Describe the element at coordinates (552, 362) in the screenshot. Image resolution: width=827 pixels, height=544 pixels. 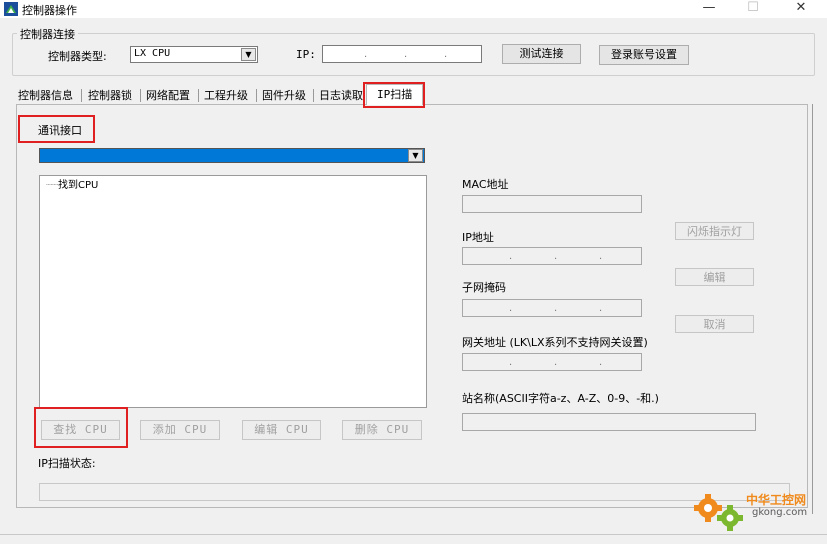
I see `gateway-input: . . .` at that location.